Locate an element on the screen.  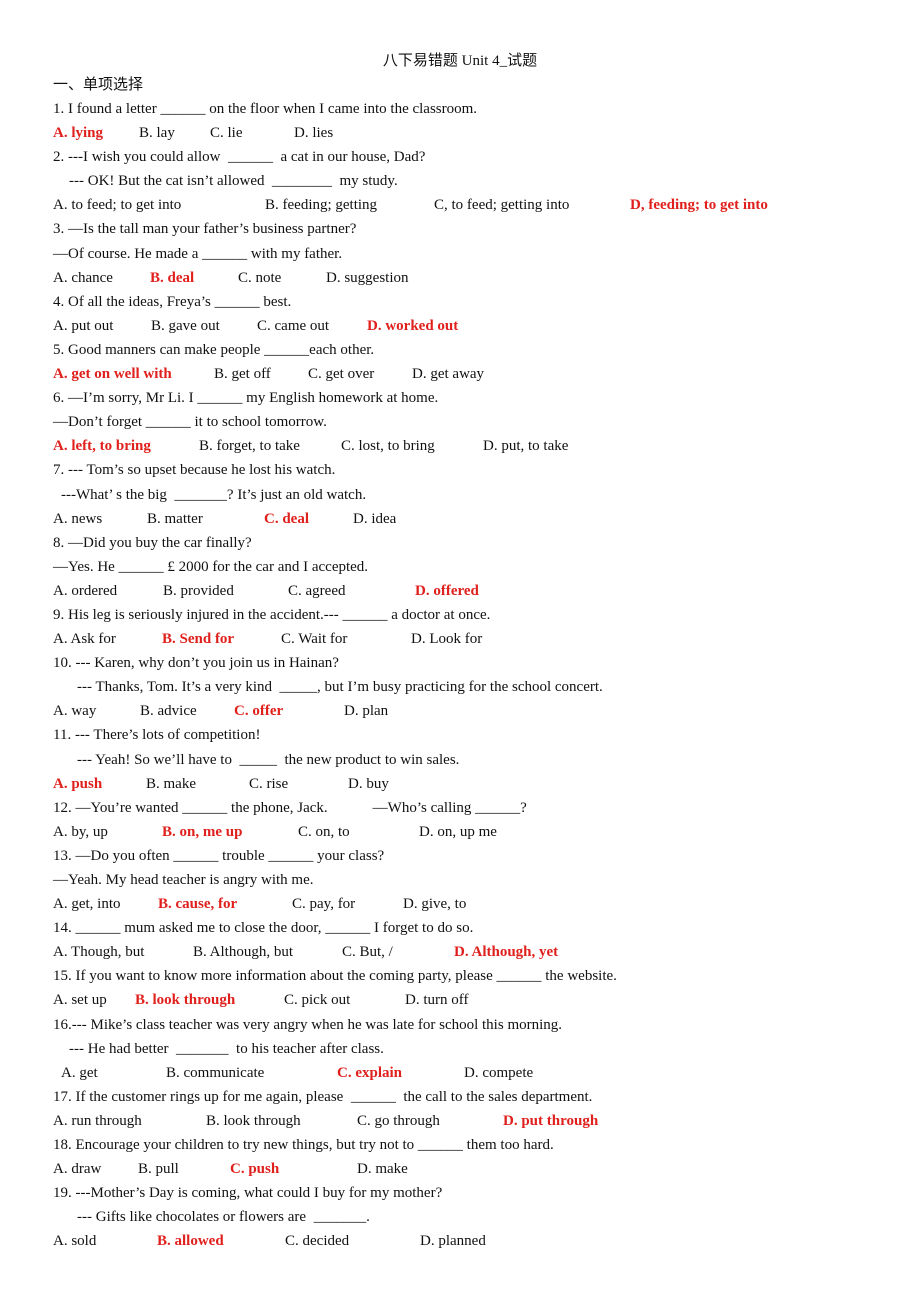
option: B. feeding; getting is located at coordinates (321, 205).